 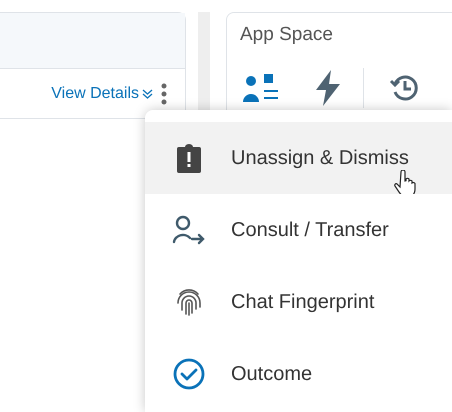 What do you see at coordinates (147, 93) in the screenshot?
I see `double-chevron-down-icon` at bounding box center [147, 93].